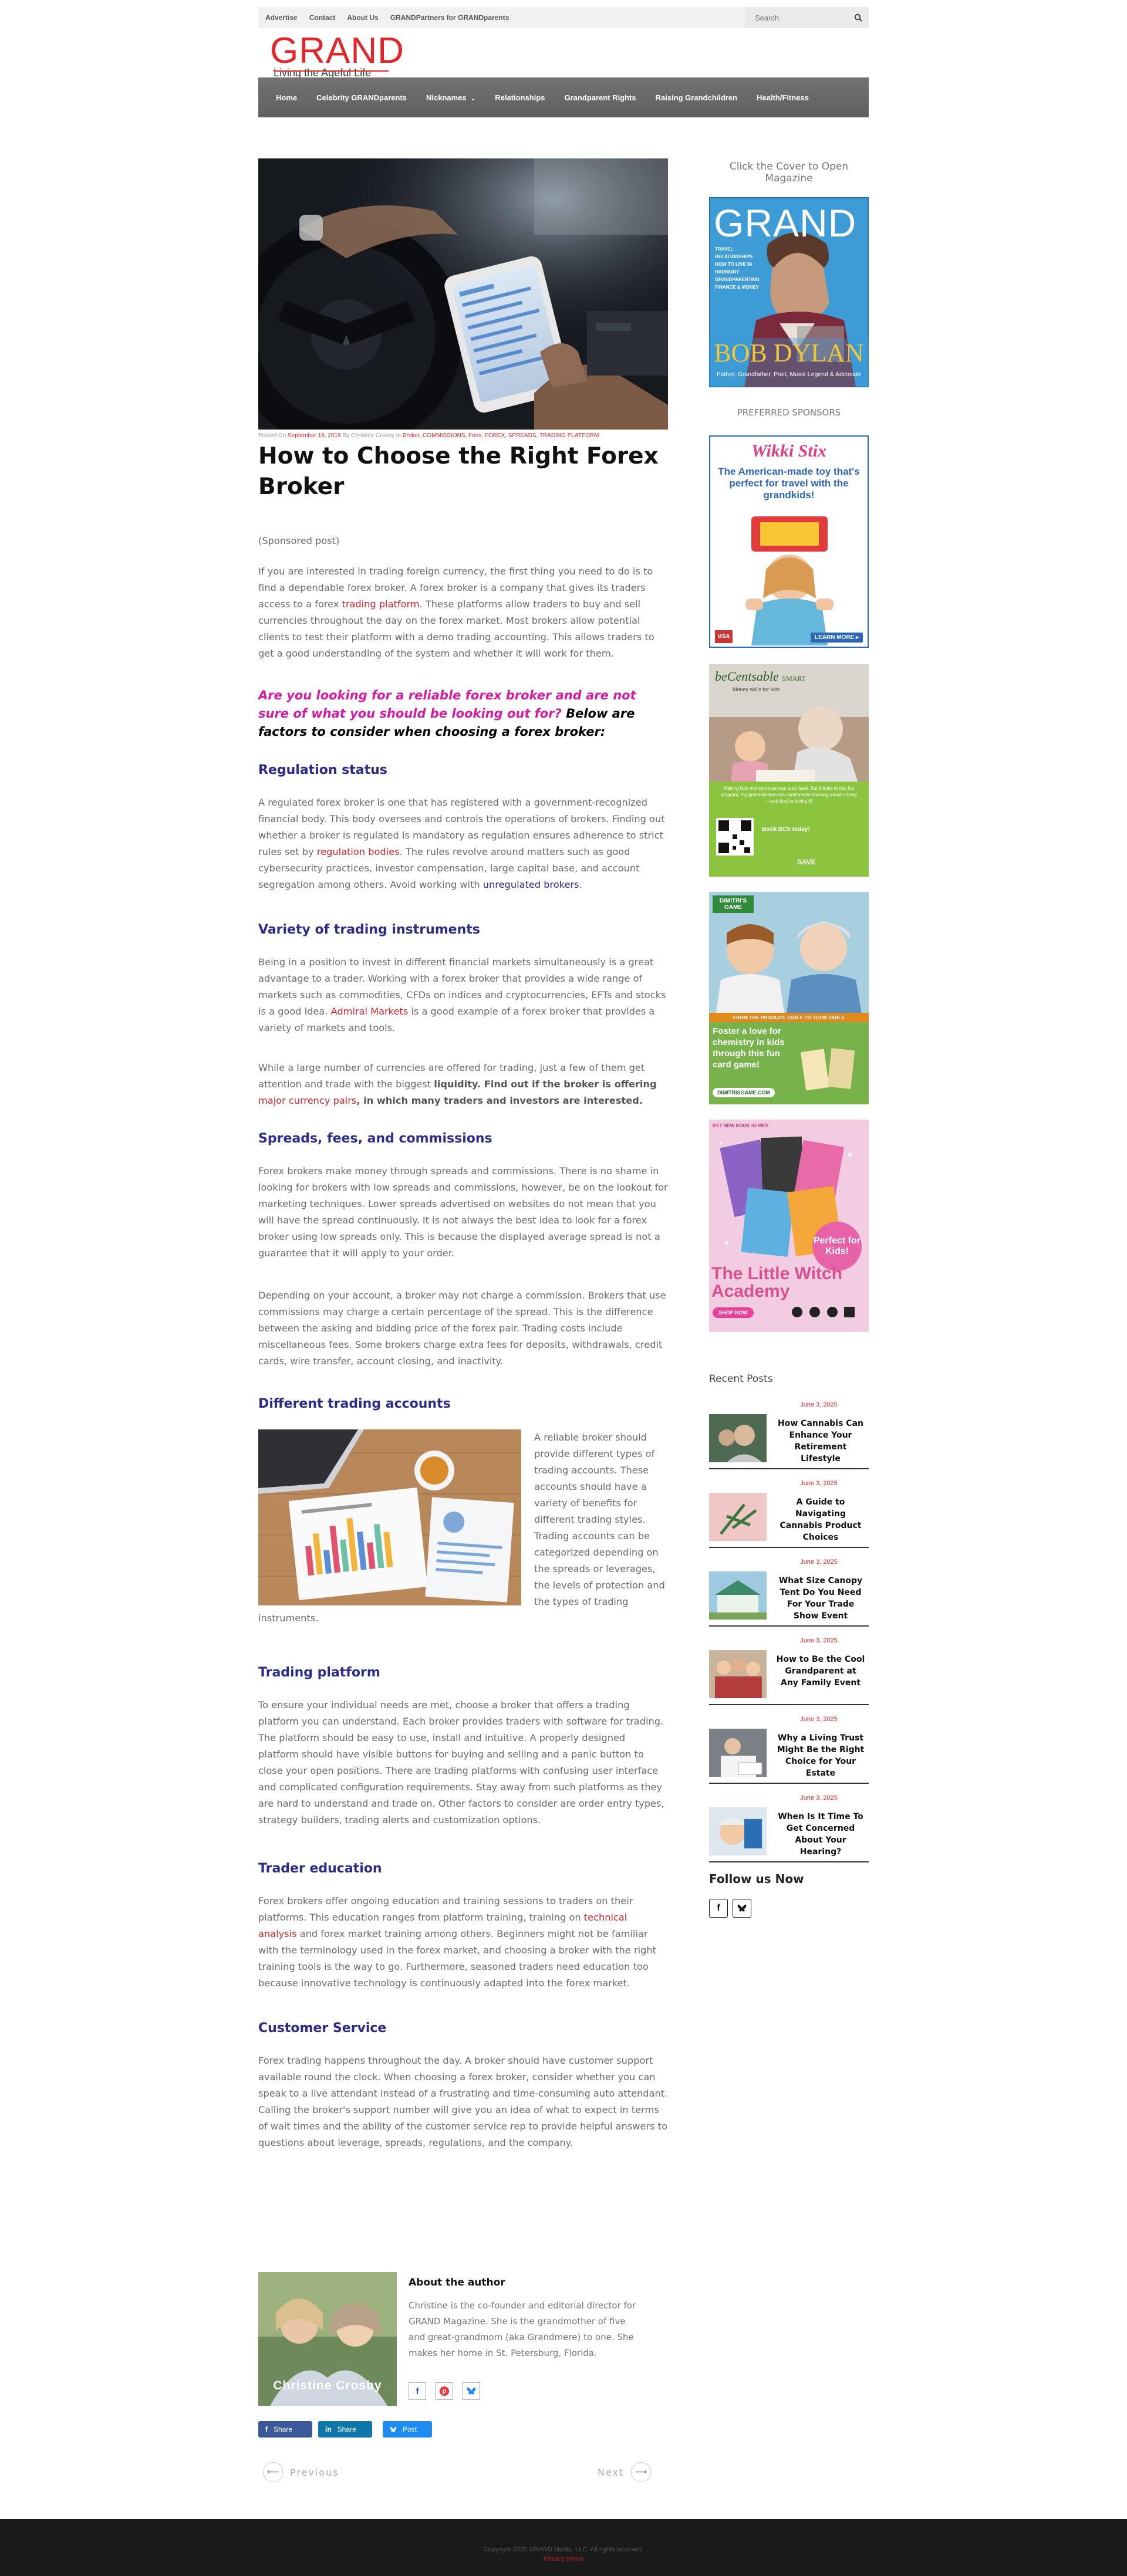  Describe the element at coordinates (531, 884) in the screenshot. I see `unregulated-brokers-link: unregulated brokers` at that location.